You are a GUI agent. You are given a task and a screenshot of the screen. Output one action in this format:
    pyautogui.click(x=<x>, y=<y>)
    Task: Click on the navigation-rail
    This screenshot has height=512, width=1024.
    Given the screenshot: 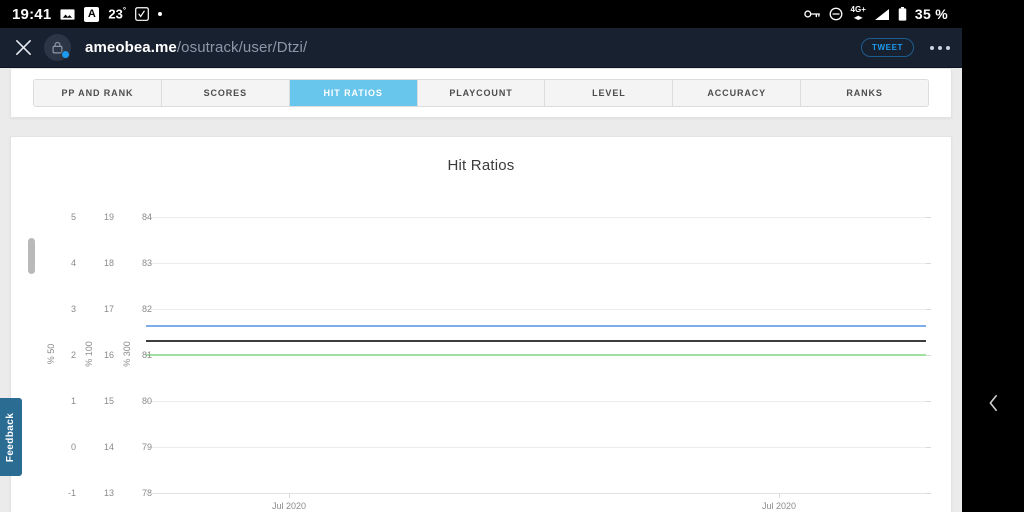 What is the action you would take?
    pyautogui.click(x=993, y=256)
    